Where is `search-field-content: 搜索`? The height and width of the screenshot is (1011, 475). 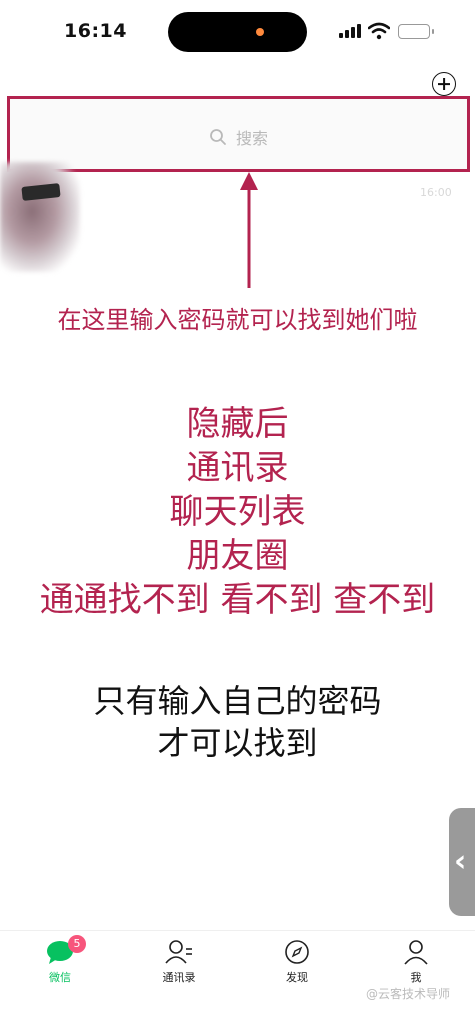
search-field-content: 搜索 is located at coordinates (238, 137).